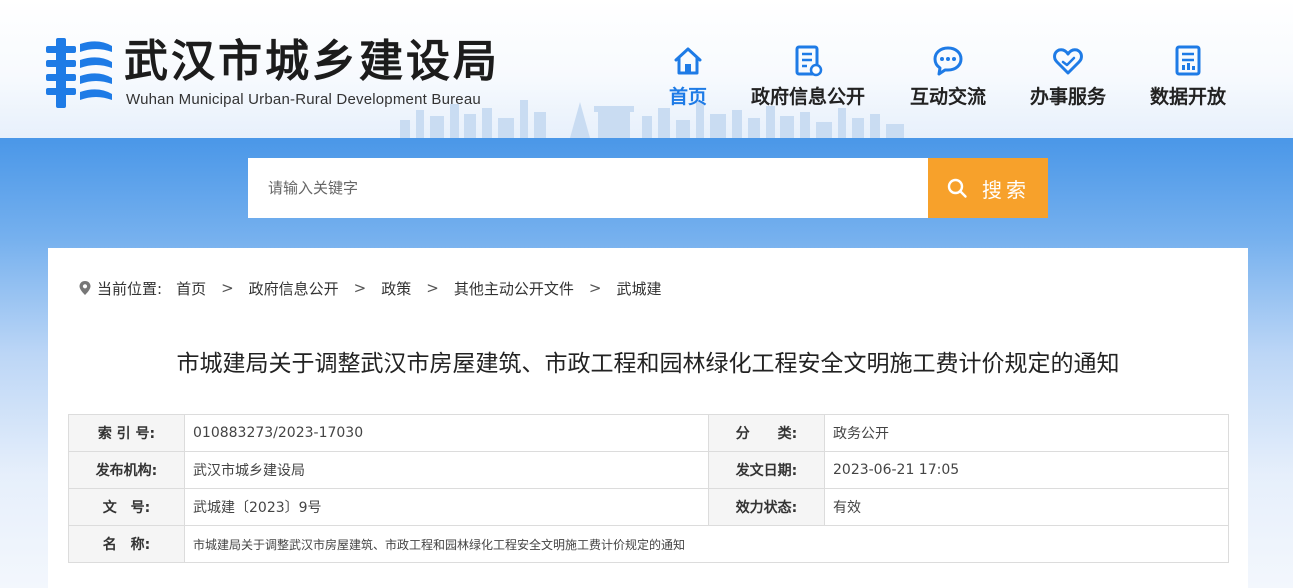 The image size is (1293, 588). I want to click on name-label: 名 称:, so click(126, 544).